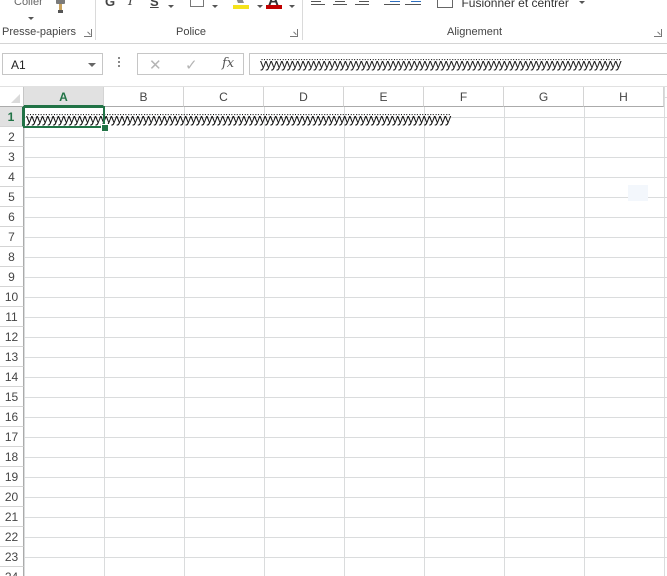  Describe the element at coordinates (61, 7) in the screenshot. I see `format-painter-icon` at that location.